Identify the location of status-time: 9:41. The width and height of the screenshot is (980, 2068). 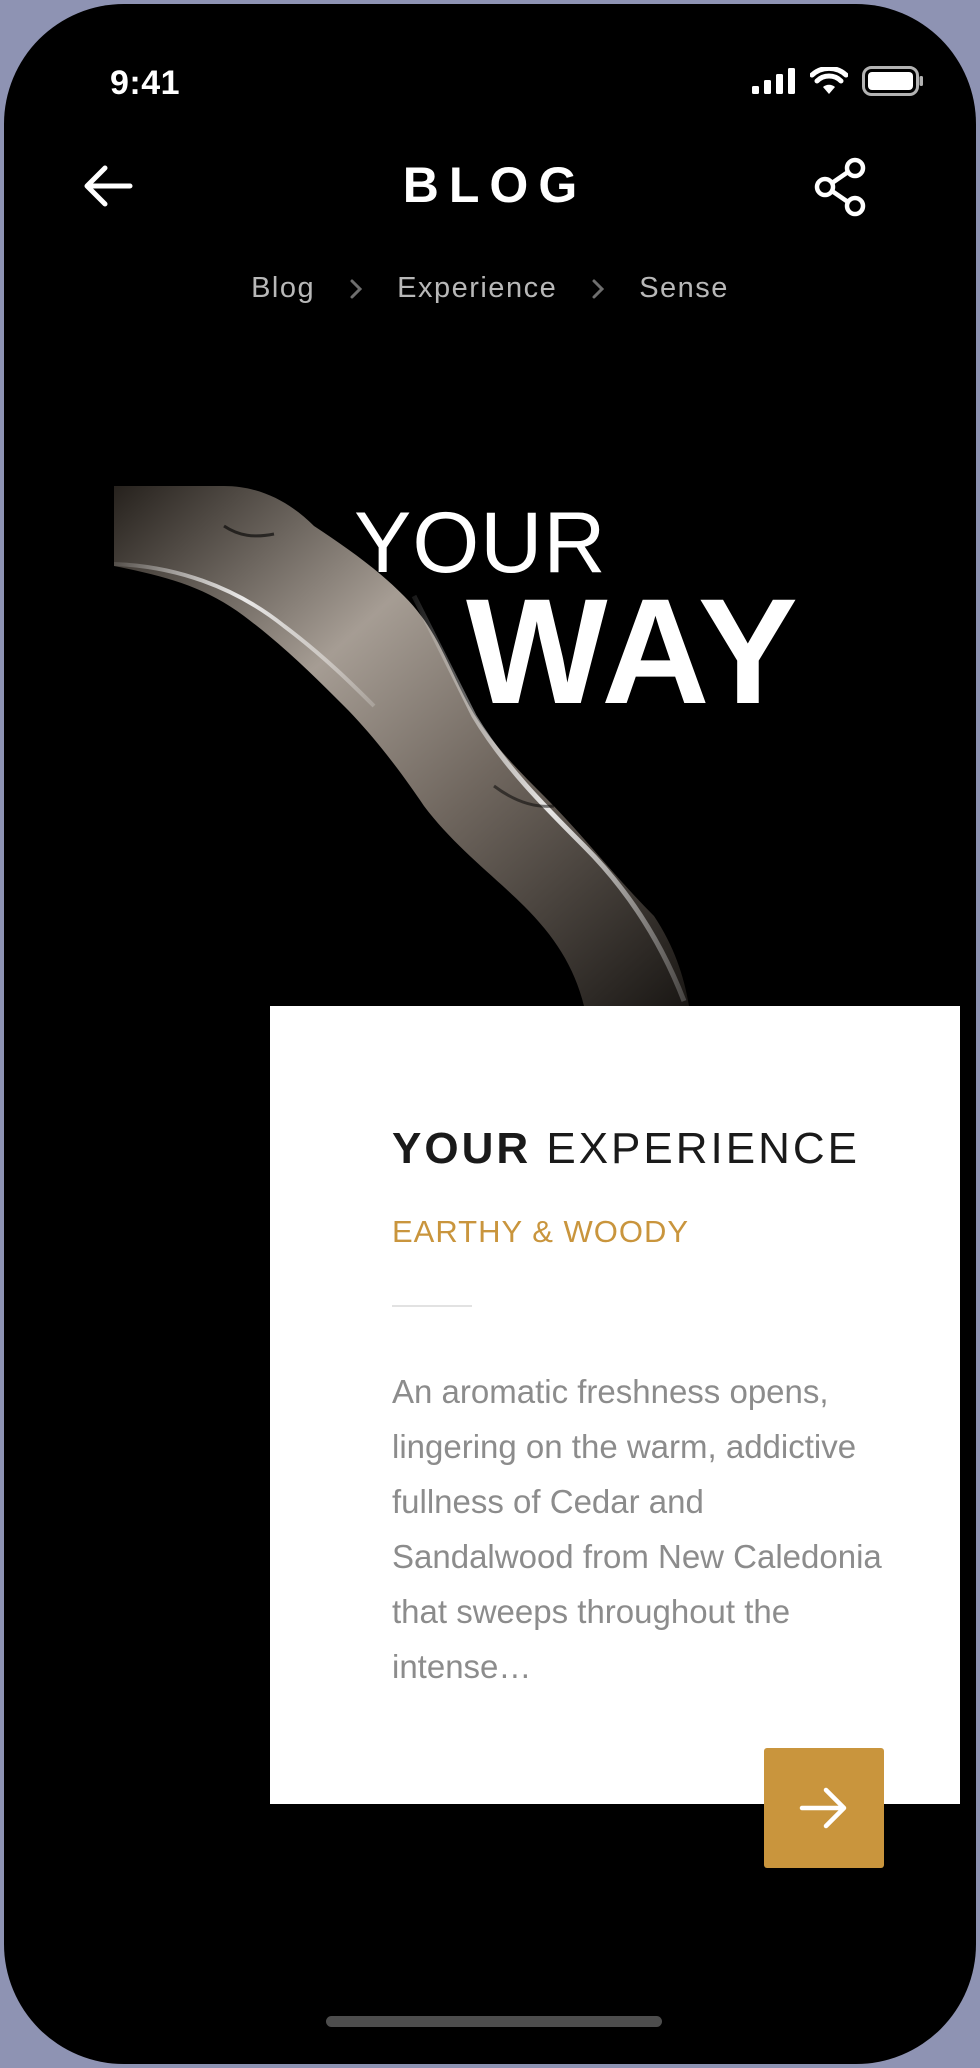
(145, 83).